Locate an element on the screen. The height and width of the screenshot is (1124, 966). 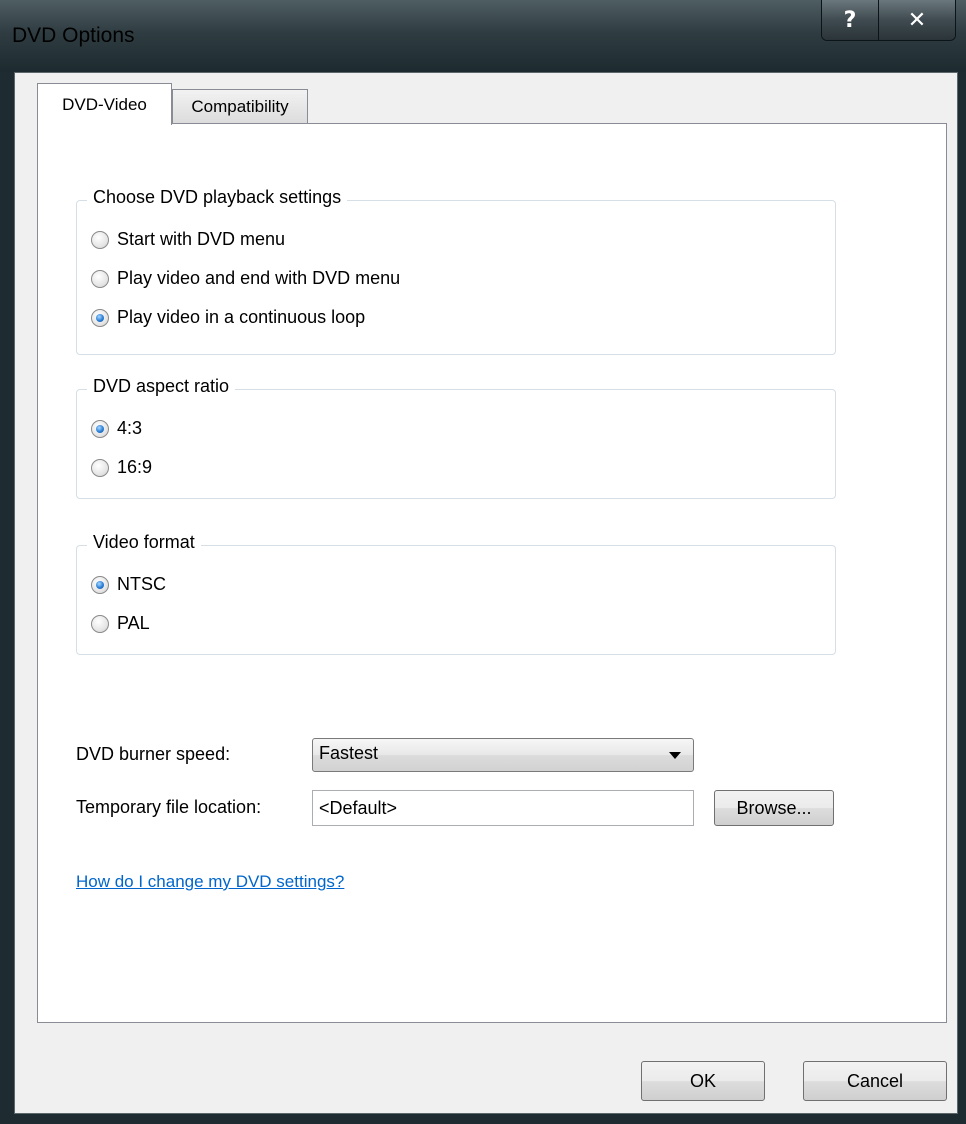
temp-location-label: Temporary file location: is located at coordinates (169, 807).